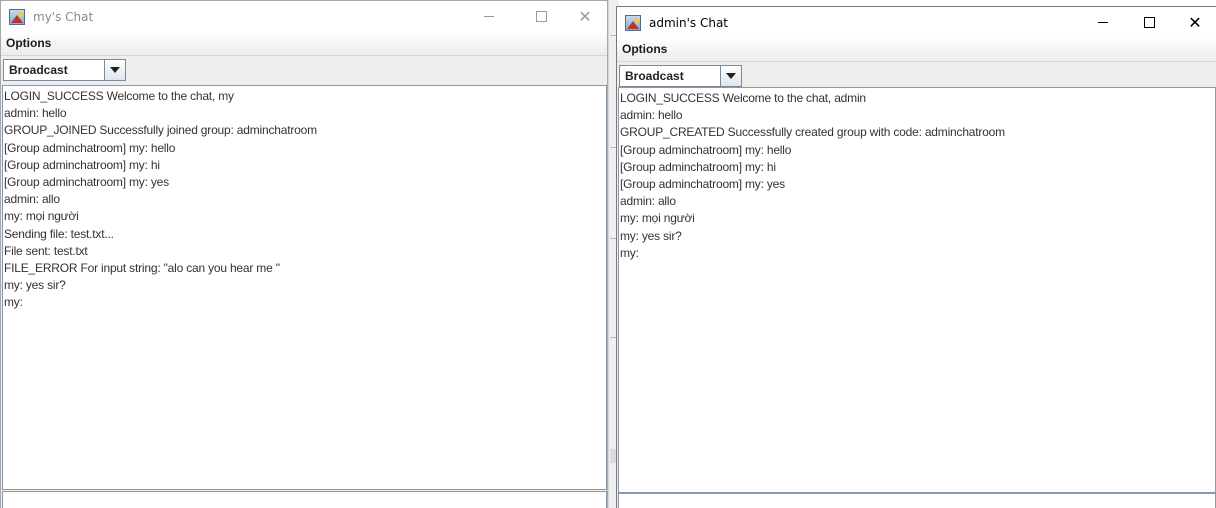  What do you see at coordinates (743, 98) in the screenshot?
I see `chat-message: LOGIN_SUCCESS Welcome to the chat, admin` at bounding box center [743, 98].